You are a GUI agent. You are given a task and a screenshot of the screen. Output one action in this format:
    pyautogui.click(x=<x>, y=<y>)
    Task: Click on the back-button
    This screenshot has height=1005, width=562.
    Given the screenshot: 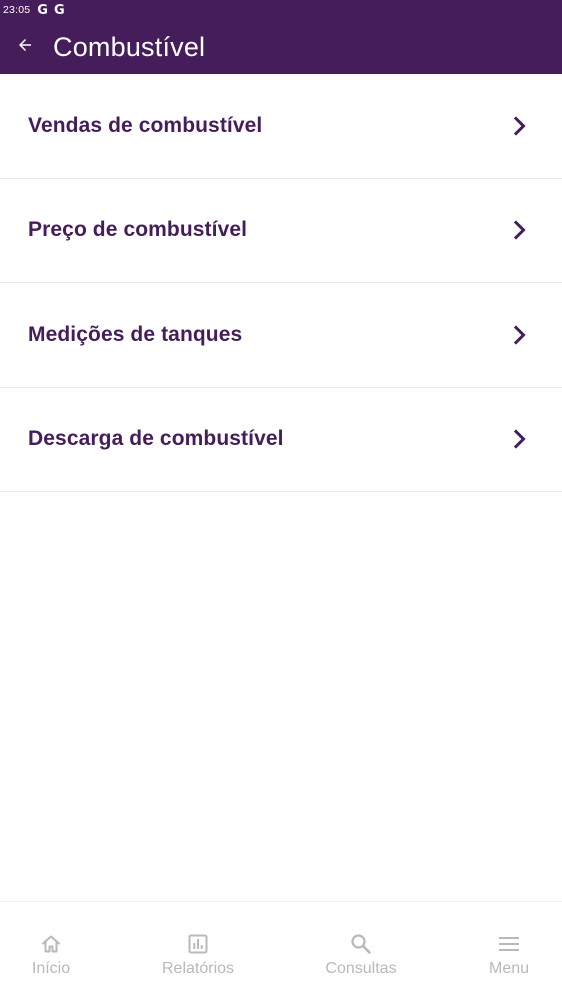 What is the action you would take?
    pyautogui.click(x=25, y=47)
    